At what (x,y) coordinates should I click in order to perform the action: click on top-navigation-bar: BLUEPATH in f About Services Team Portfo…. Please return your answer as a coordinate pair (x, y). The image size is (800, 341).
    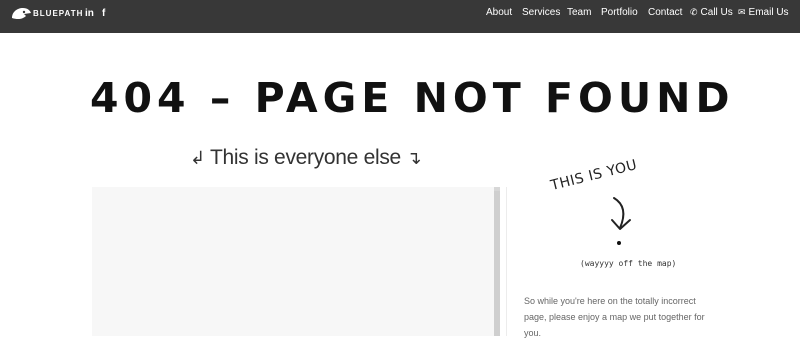
    Looking at the image, I should click on (400, 16).